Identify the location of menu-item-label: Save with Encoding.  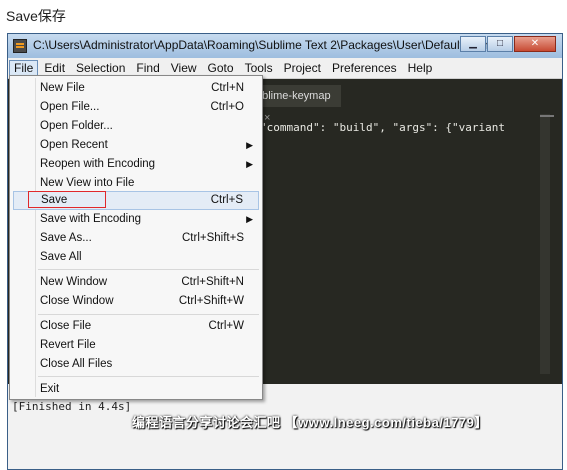
(91, 219).